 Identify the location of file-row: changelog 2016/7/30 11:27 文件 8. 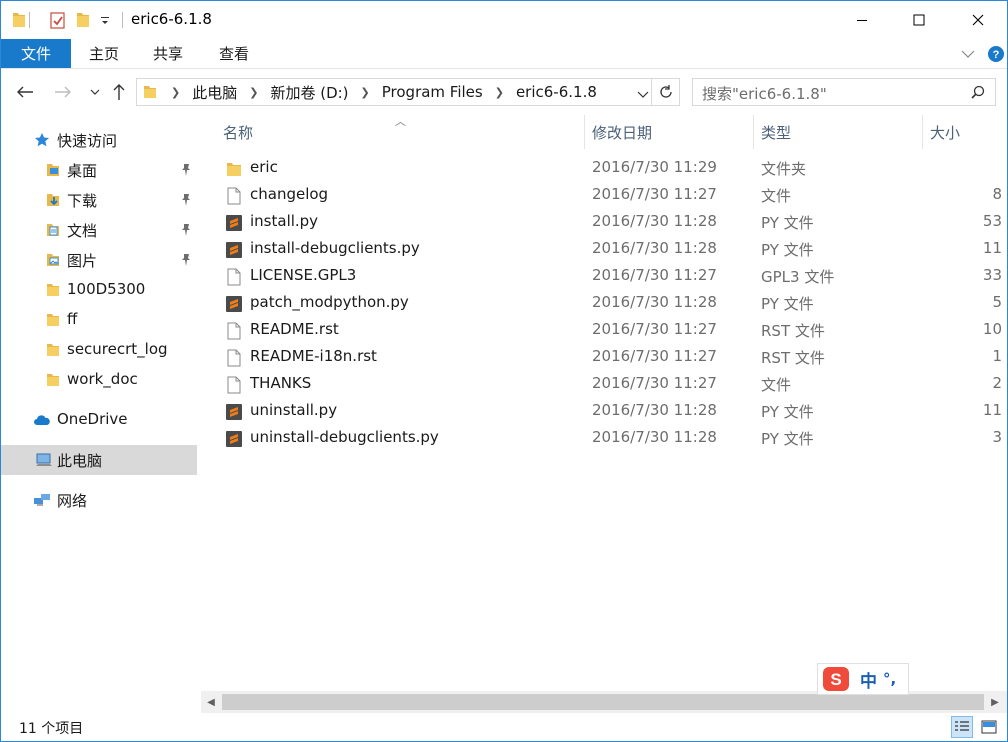
(614, 195).